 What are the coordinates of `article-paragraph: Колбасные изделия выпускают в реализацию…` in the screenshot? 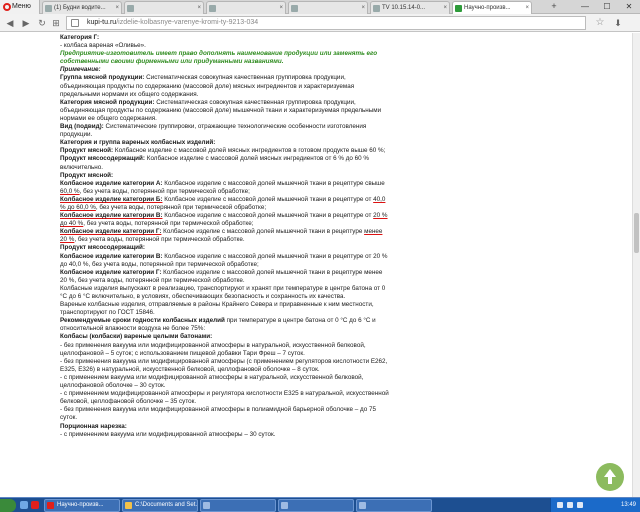 It's located at (225, 293).